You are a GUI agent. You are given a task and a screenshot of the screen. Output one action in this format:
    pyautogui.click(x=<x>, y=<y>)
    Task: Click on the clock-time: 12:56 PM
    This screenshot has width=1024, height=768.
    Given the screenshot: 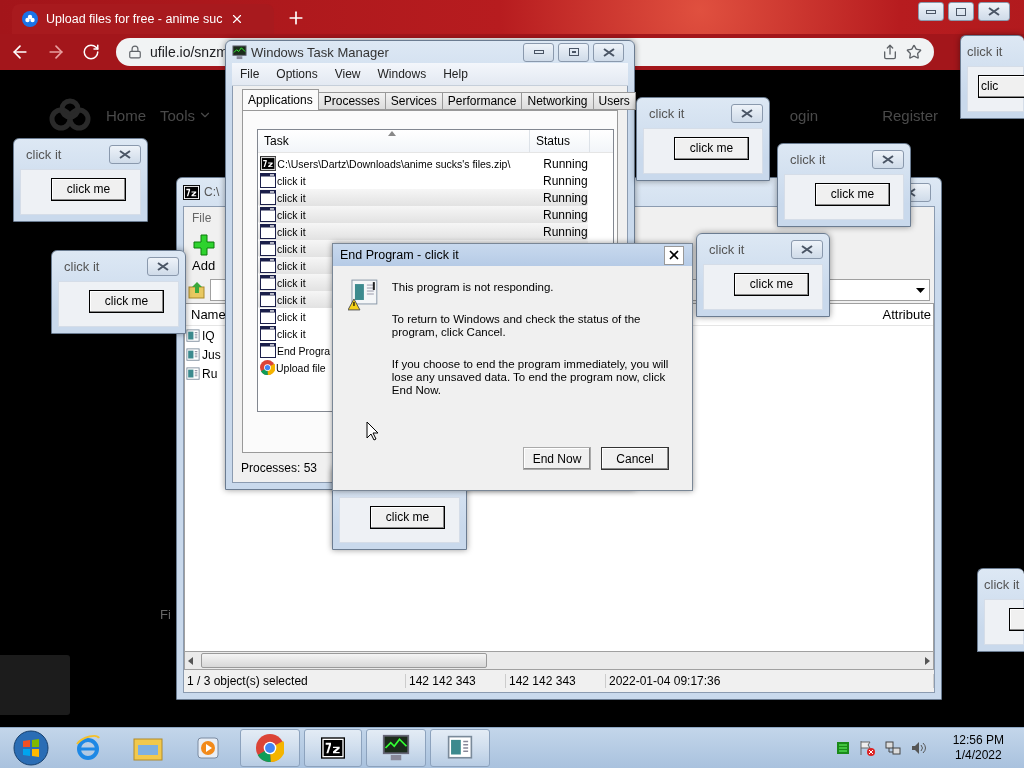 What is the action you would take?
    pyautogui.click(x=978, y=740)
    